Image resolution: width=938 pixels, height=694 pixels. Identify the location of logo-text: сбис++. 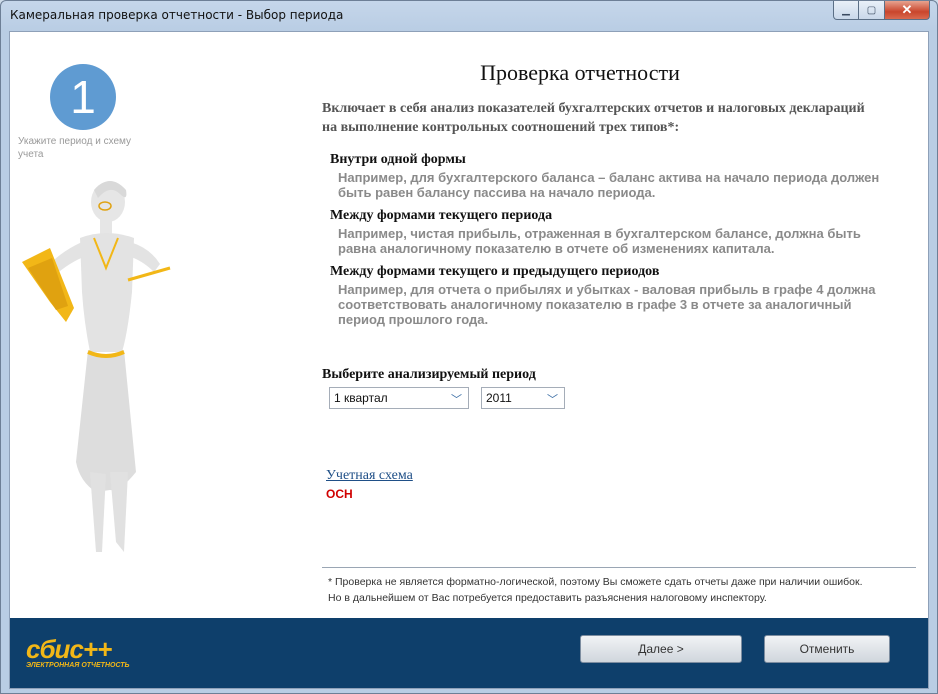
(69, 649).